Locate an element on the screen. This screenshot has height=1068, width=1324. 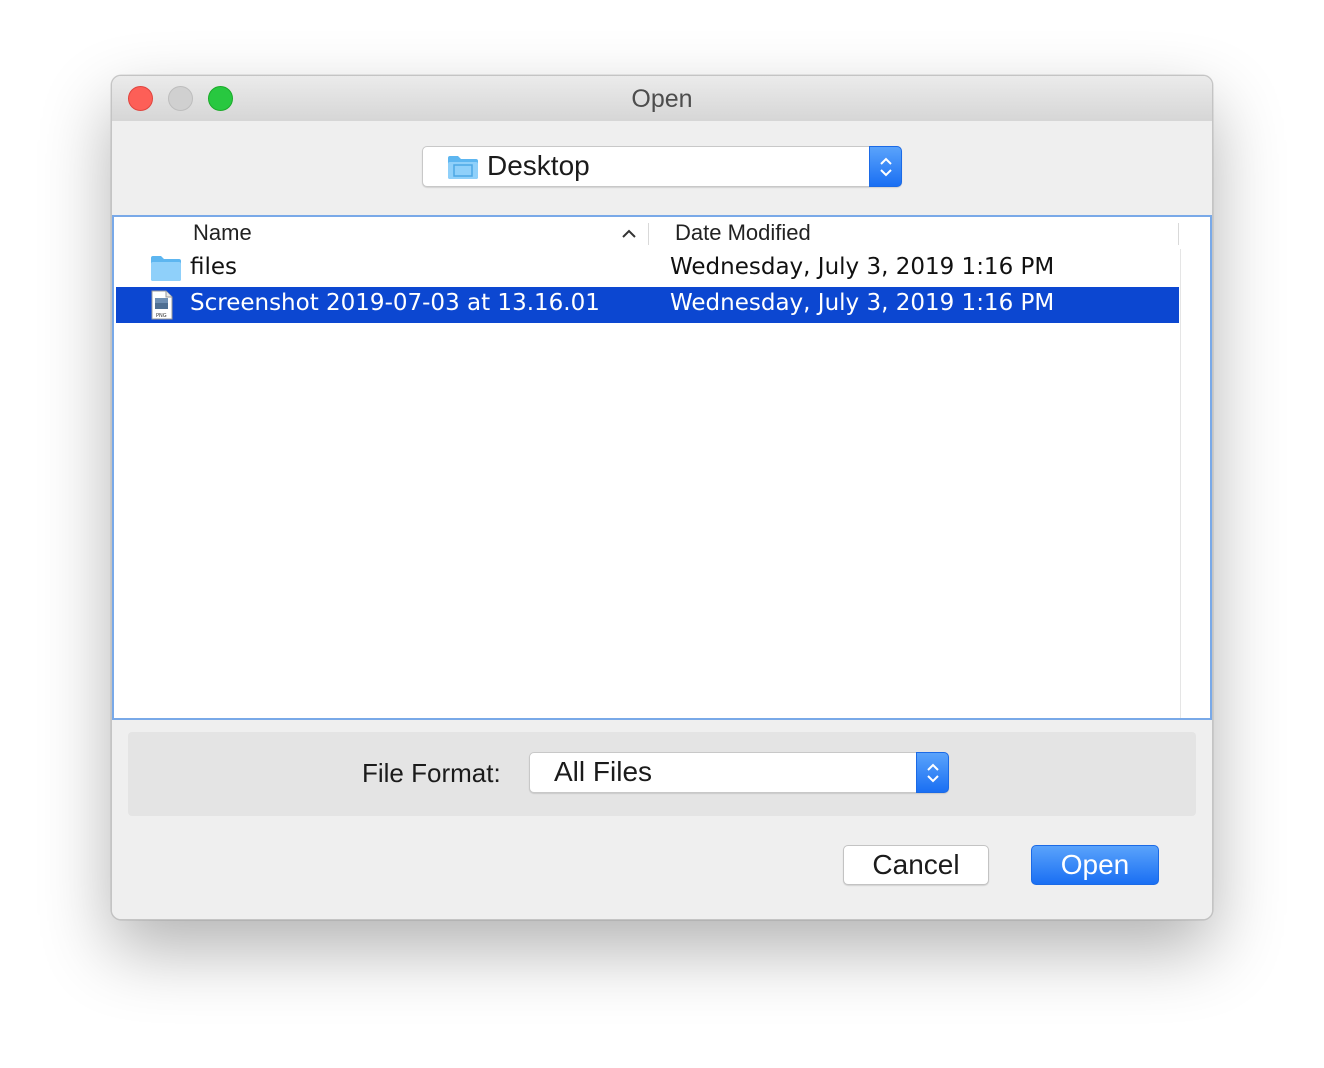
cancel-button: Cancel is located at coordinates (916, 865).